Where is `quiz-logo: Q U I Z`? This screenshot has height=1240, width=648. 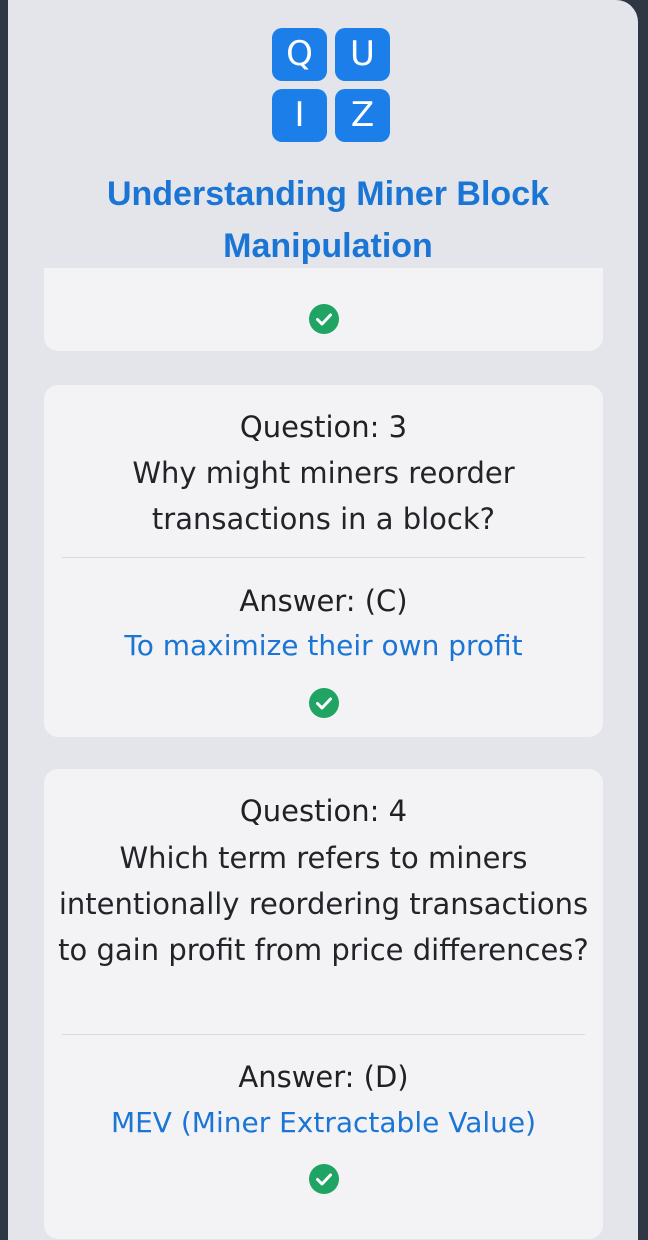 quiz-logo: Q U I Z is located at coordinates (332, 86).